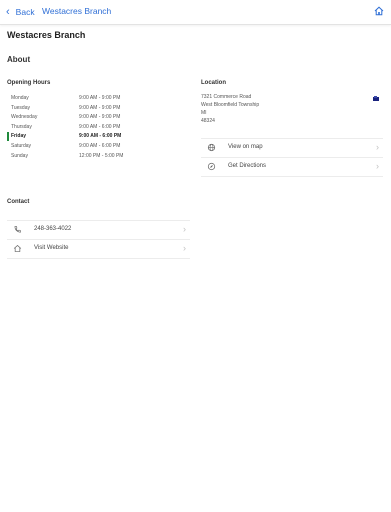 The height and width of the screenshot is (512, 391). Describe the element at coordinates (53, 229) in the screenshot. I see `phone-number-label: 248-363-4022` at that location.